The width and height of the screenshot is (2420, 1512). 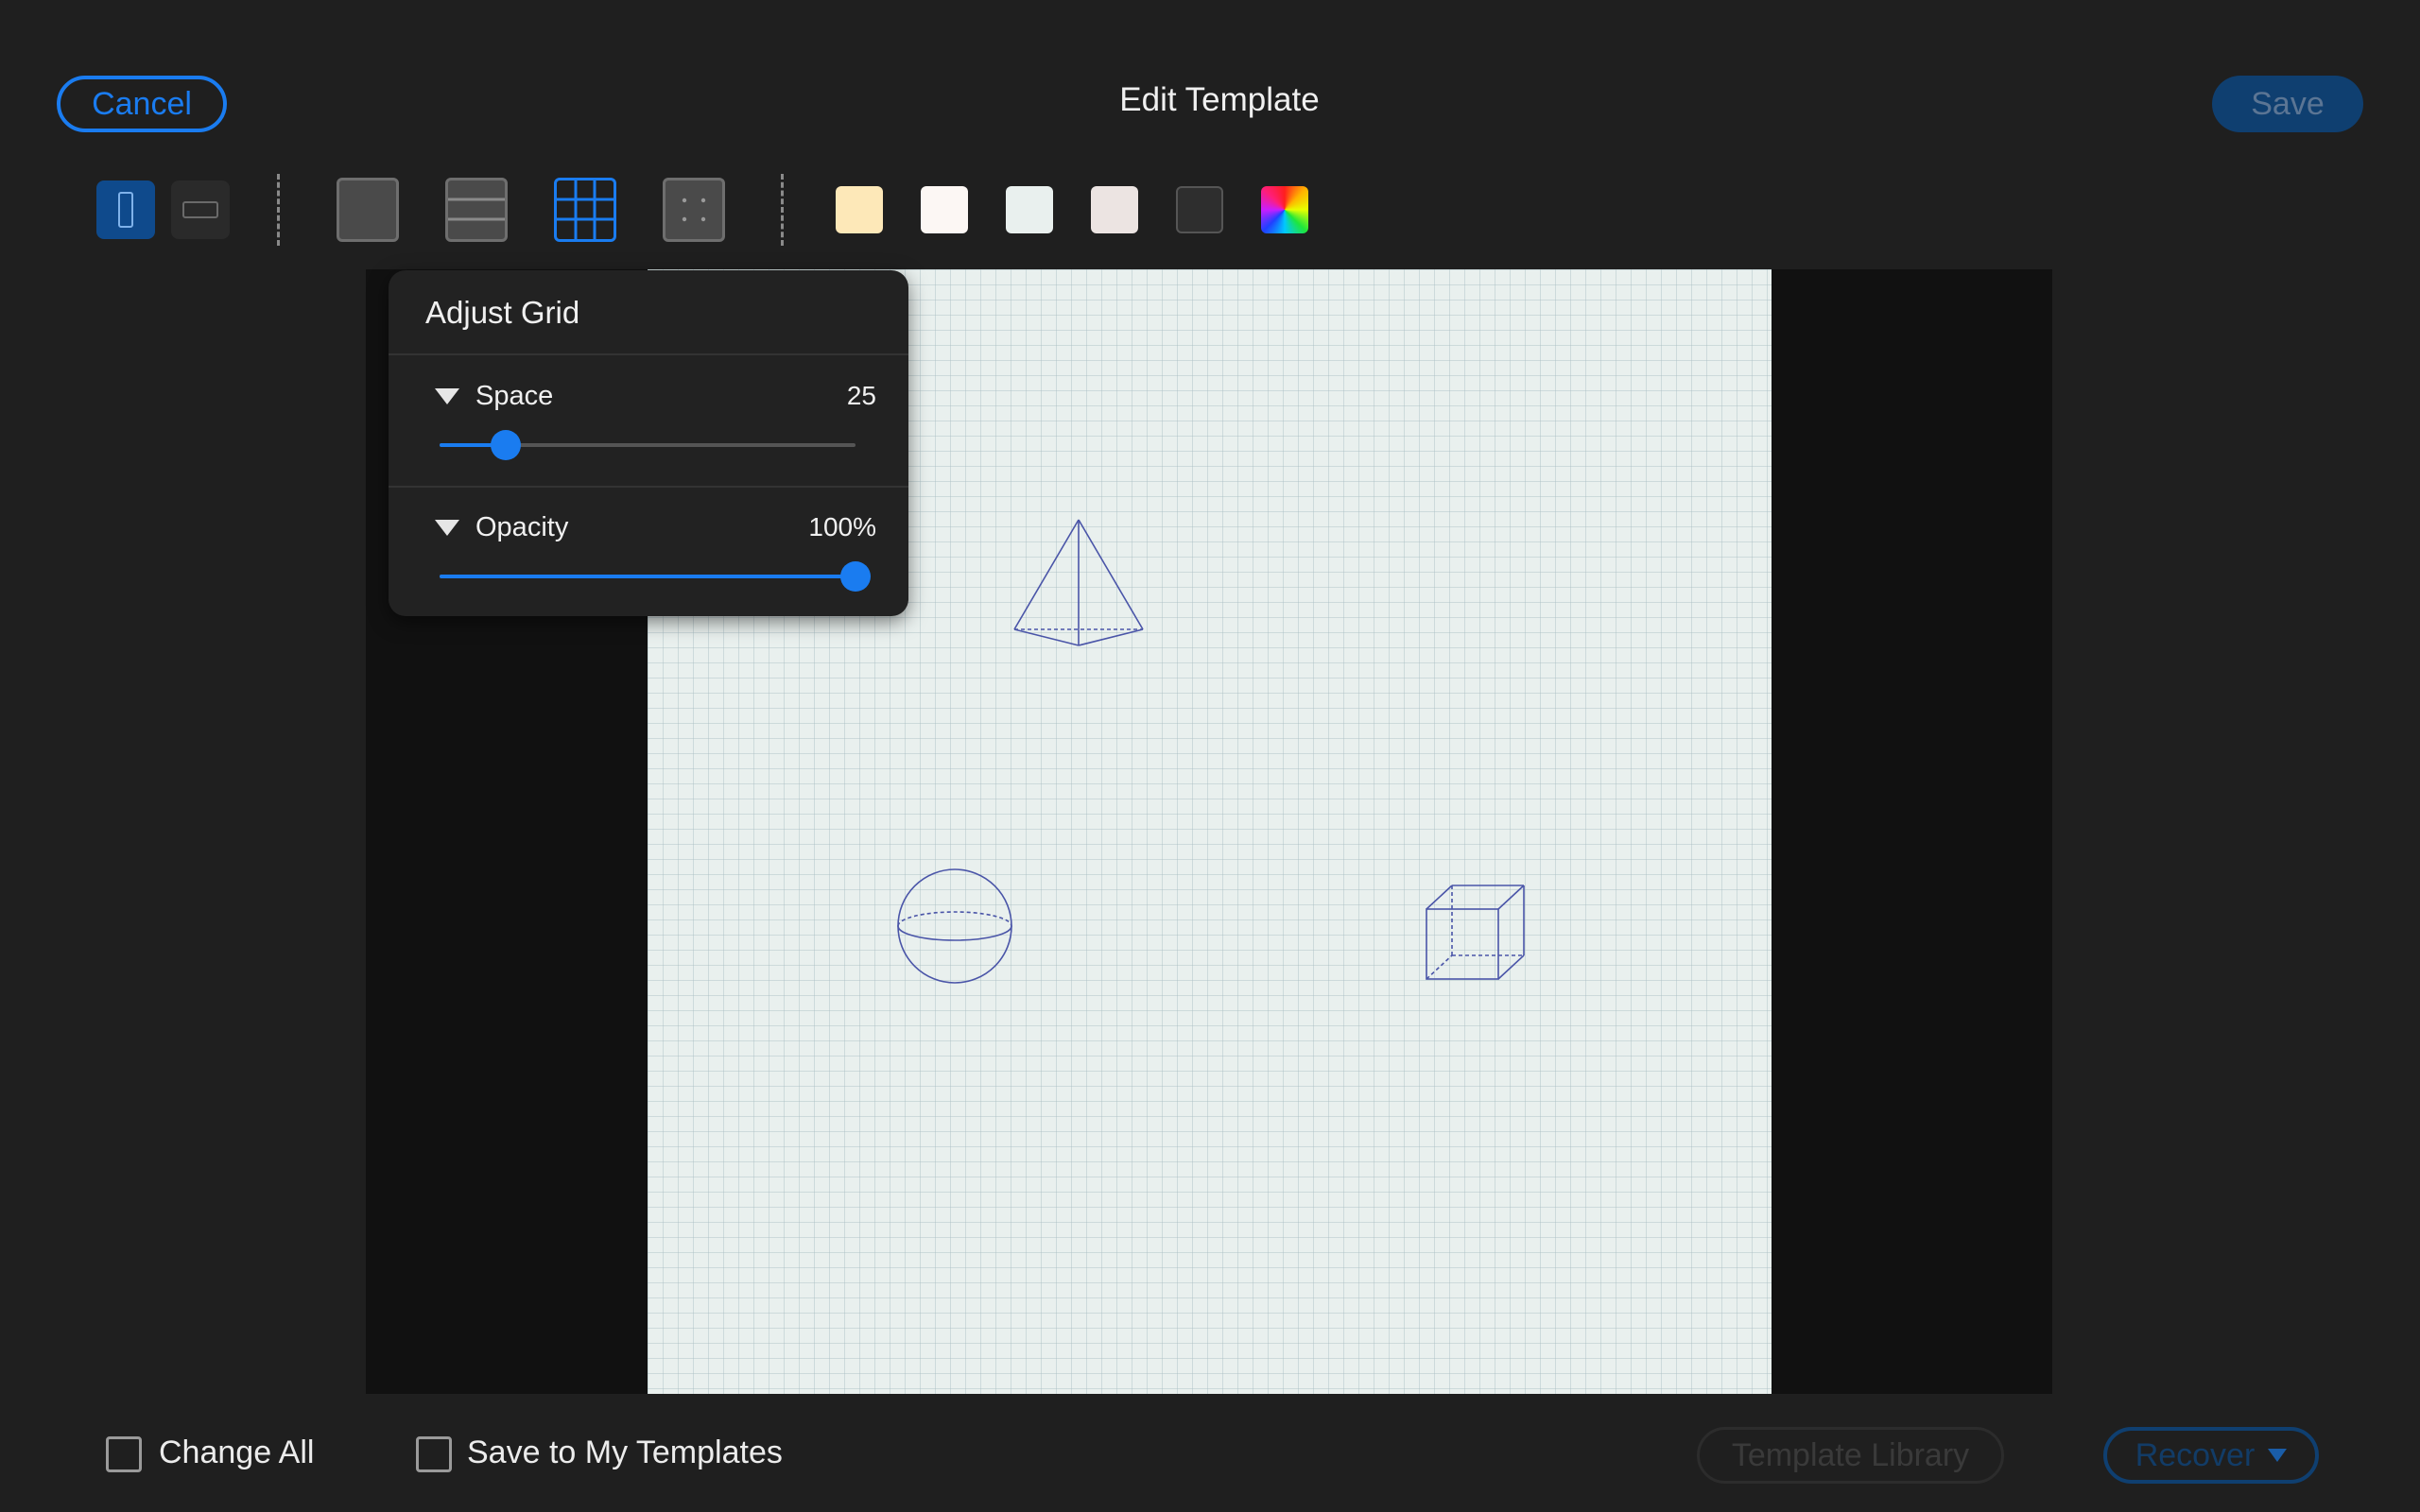 What do you see at coordinates (124, 1454) in the screenshot?
I see `change-all-checkbox` at bounding box center [124, 1454].